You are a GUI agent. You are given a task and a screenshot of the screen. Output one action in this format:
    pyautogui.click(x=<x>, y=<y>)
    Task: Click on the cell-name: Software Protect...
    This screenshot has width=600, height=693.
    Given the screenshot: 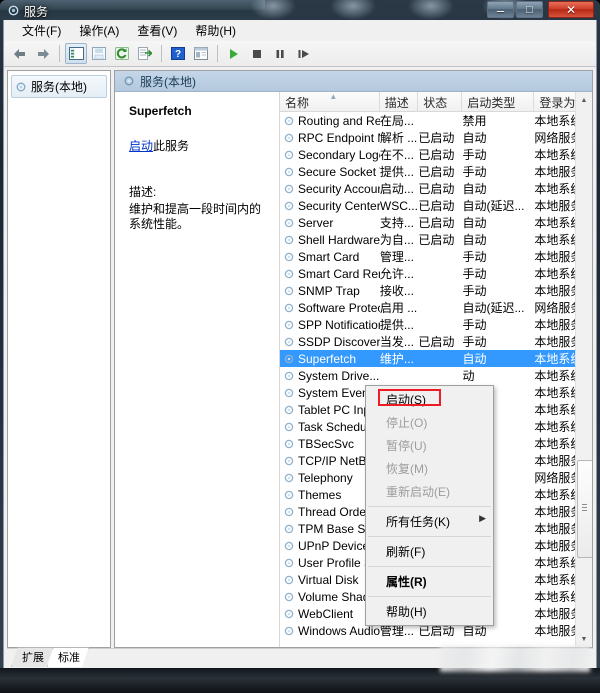 What is the action you would take?
    pyautogui.click(x=330, y=308)
    